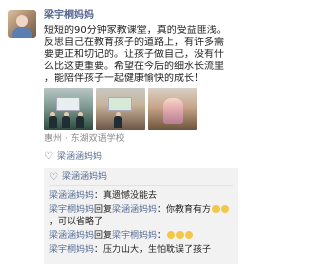  I want to click on avatar, so click(22, 24).